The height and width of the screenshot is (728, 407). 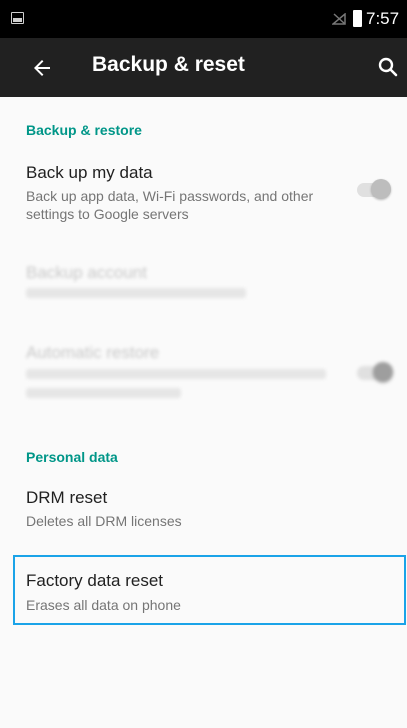 What do you see at coordinates (209, 590) in the screenshot?
I see `selection-highlight` at bounding box center [209, 590].